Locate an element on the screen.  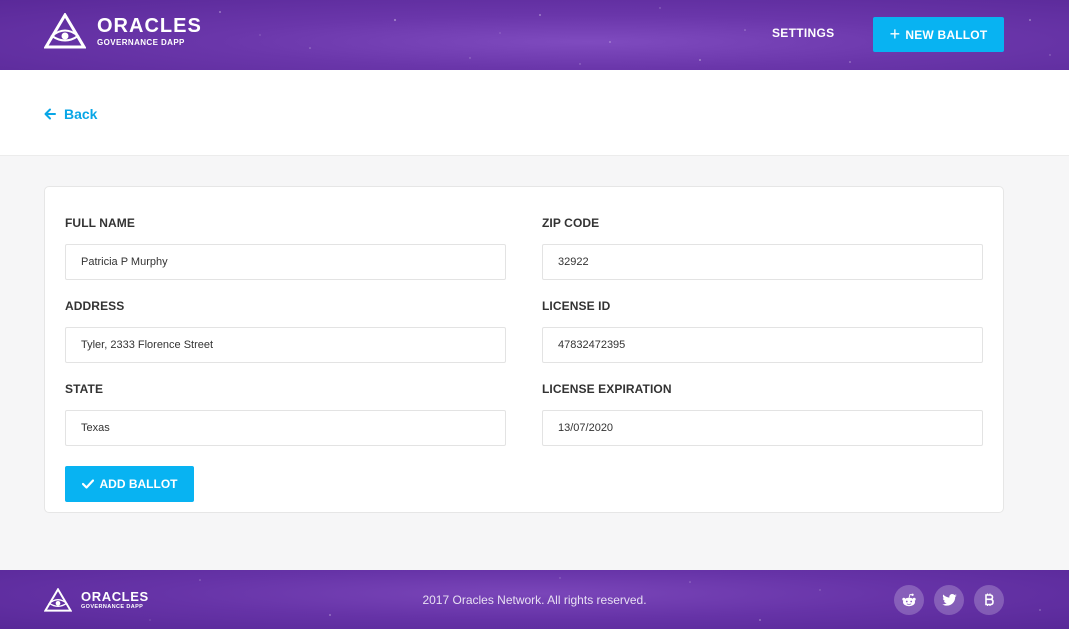
check-icon is located at coordinates (87, 484).